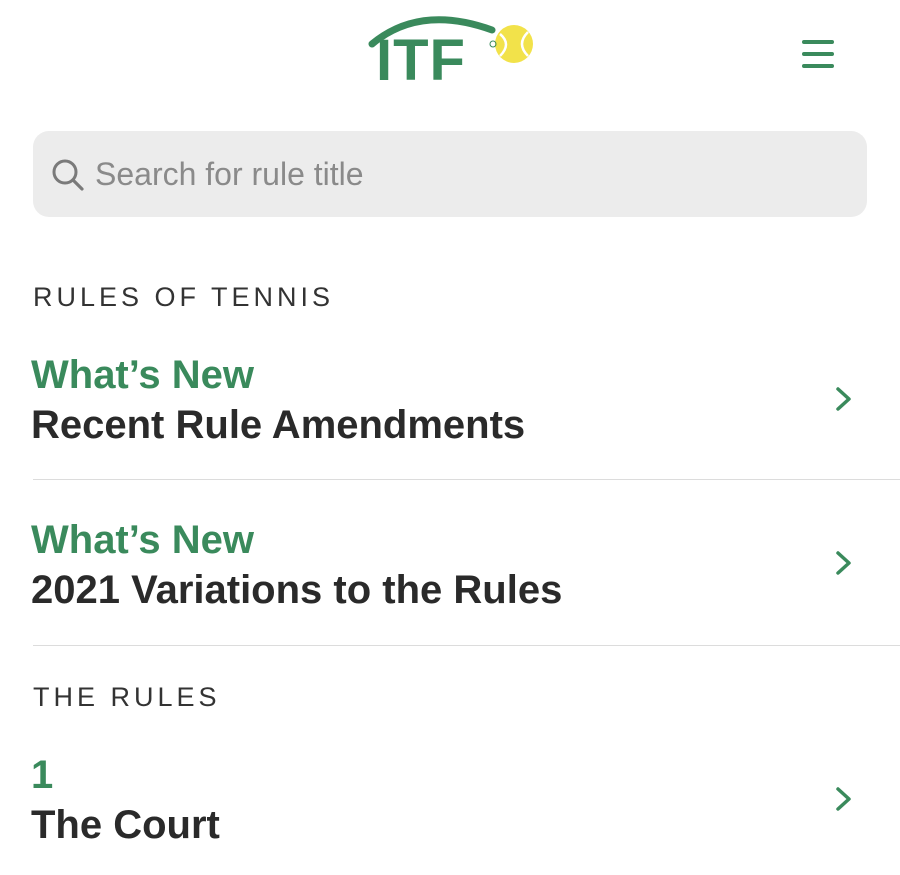  What do you see at coordinates (184, 297) in the screenshot?
I see `section-header-rules-of-tennis: RULES OF TENNIS` at bounding box center [184, 297].